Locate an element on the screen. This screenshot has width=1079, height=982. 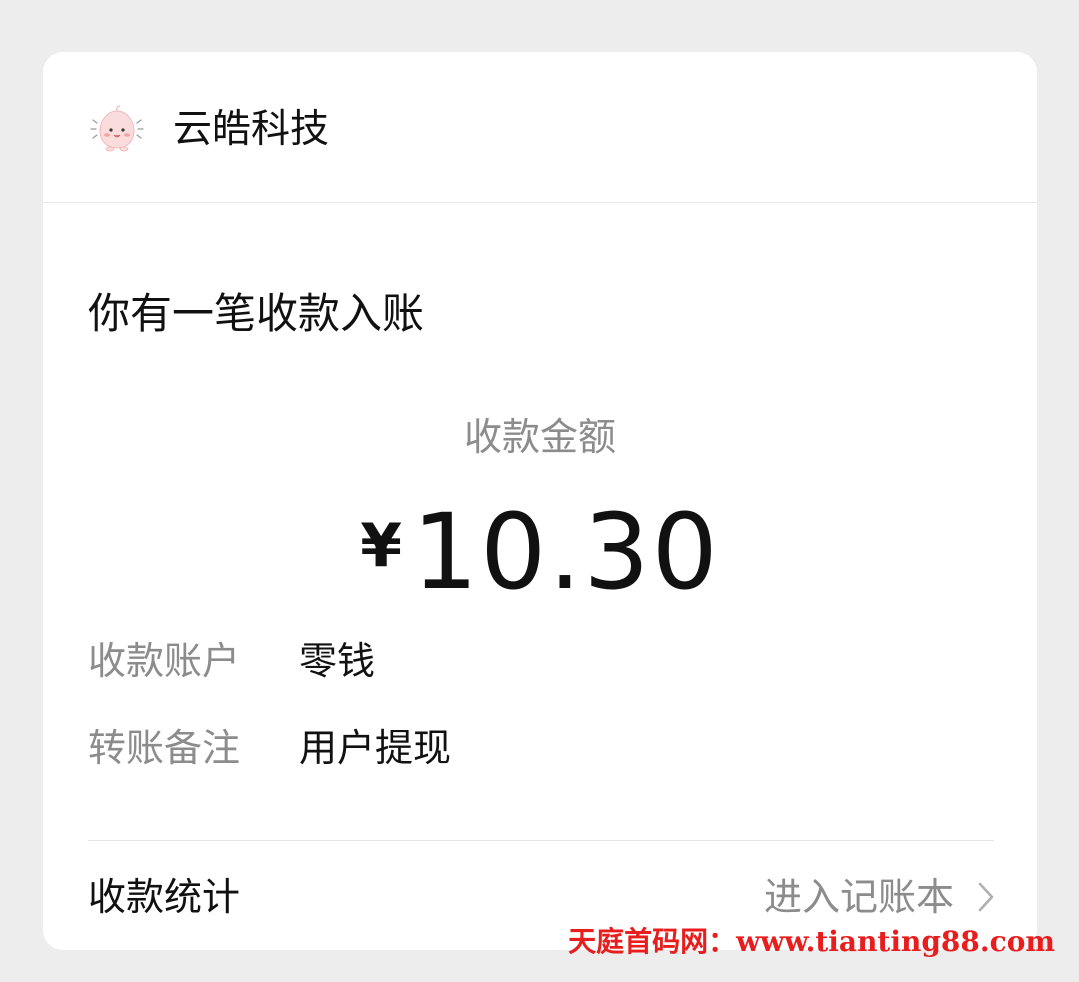
peach-mascot-icon is located at coordinates (117, 128).